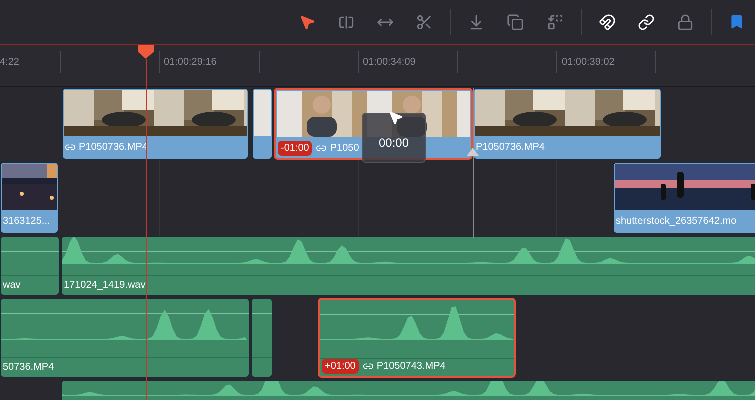  What do you see at coordinates (28, 368) in the screenshot?
I see `clip-name: 50736.MP4` at bounding box center [28, 368].